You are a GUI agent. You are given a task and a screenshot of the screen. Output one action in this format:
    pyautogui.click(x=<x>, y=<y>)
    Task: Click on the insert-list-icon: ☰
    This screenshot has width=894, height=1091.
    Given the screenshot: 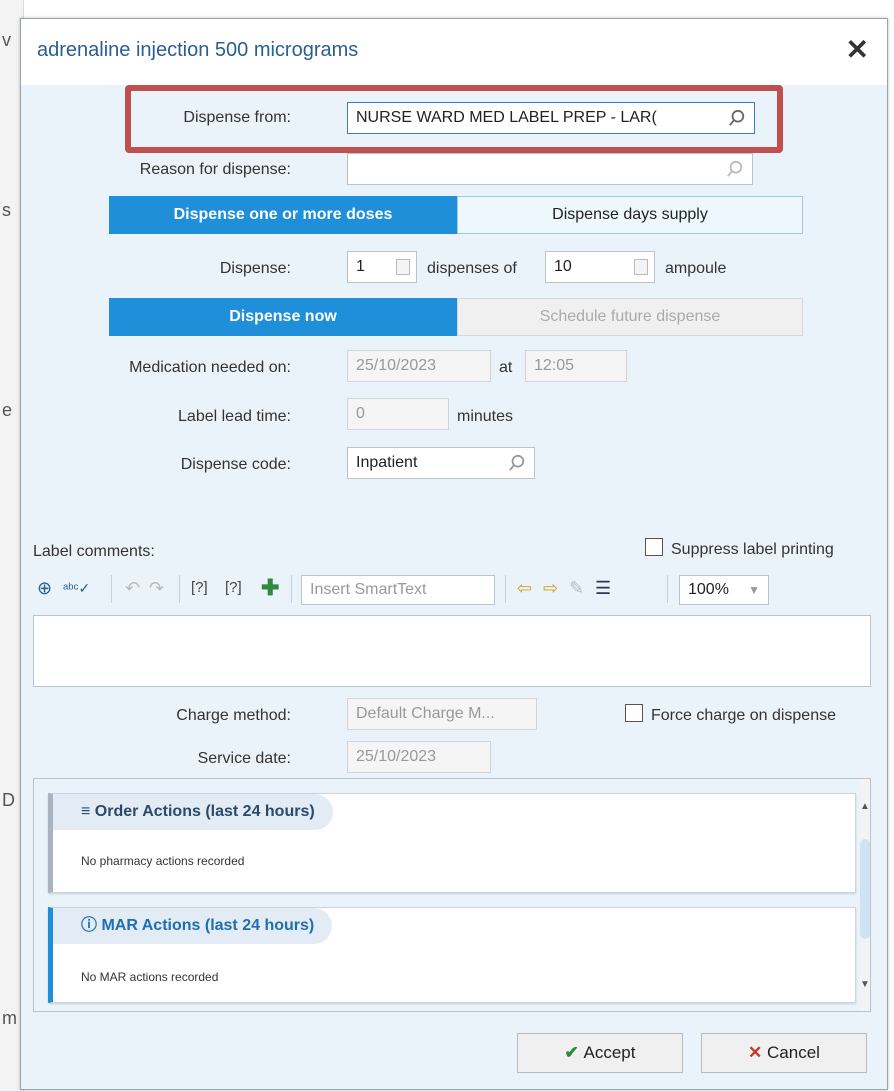 What is the action you would take?
    pyautogui.click(x=603, y=588)
    